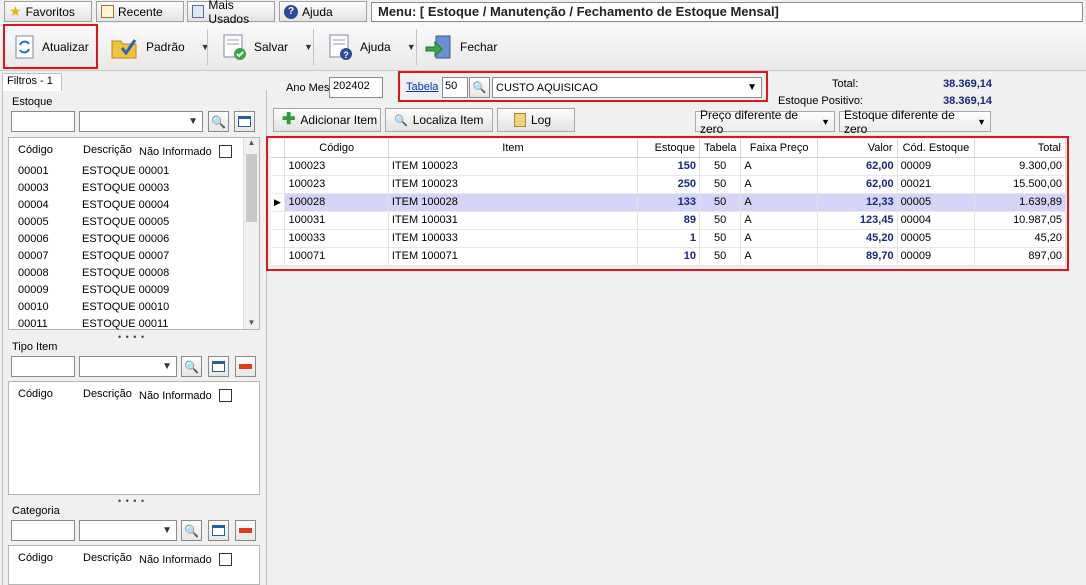 This screenshot has width=1086, height=585. Describe the element at coordinates (251, 142) in the screenshot. I see `scroll-up-icon: ▲` at that location.